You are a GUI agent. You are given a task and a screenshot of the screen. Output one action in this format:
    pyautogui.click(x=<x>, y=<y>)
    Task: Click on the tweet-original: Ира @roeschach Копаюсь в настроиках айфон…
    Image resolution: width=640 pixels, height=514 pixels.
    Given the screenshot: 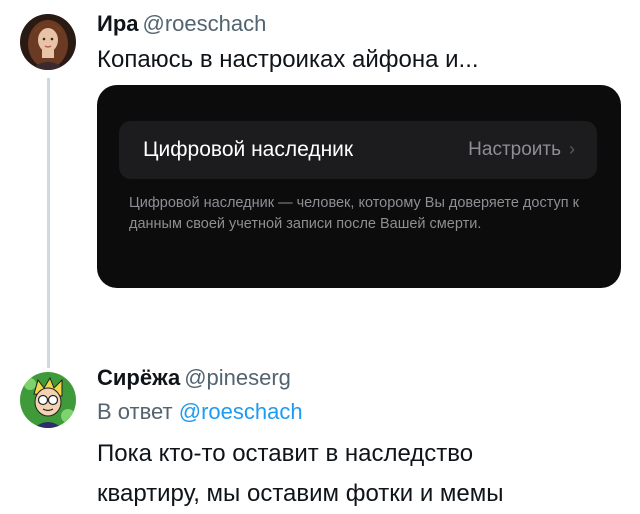 What is the action you would take?
    pyautogui.click(x=288, y=43)
    